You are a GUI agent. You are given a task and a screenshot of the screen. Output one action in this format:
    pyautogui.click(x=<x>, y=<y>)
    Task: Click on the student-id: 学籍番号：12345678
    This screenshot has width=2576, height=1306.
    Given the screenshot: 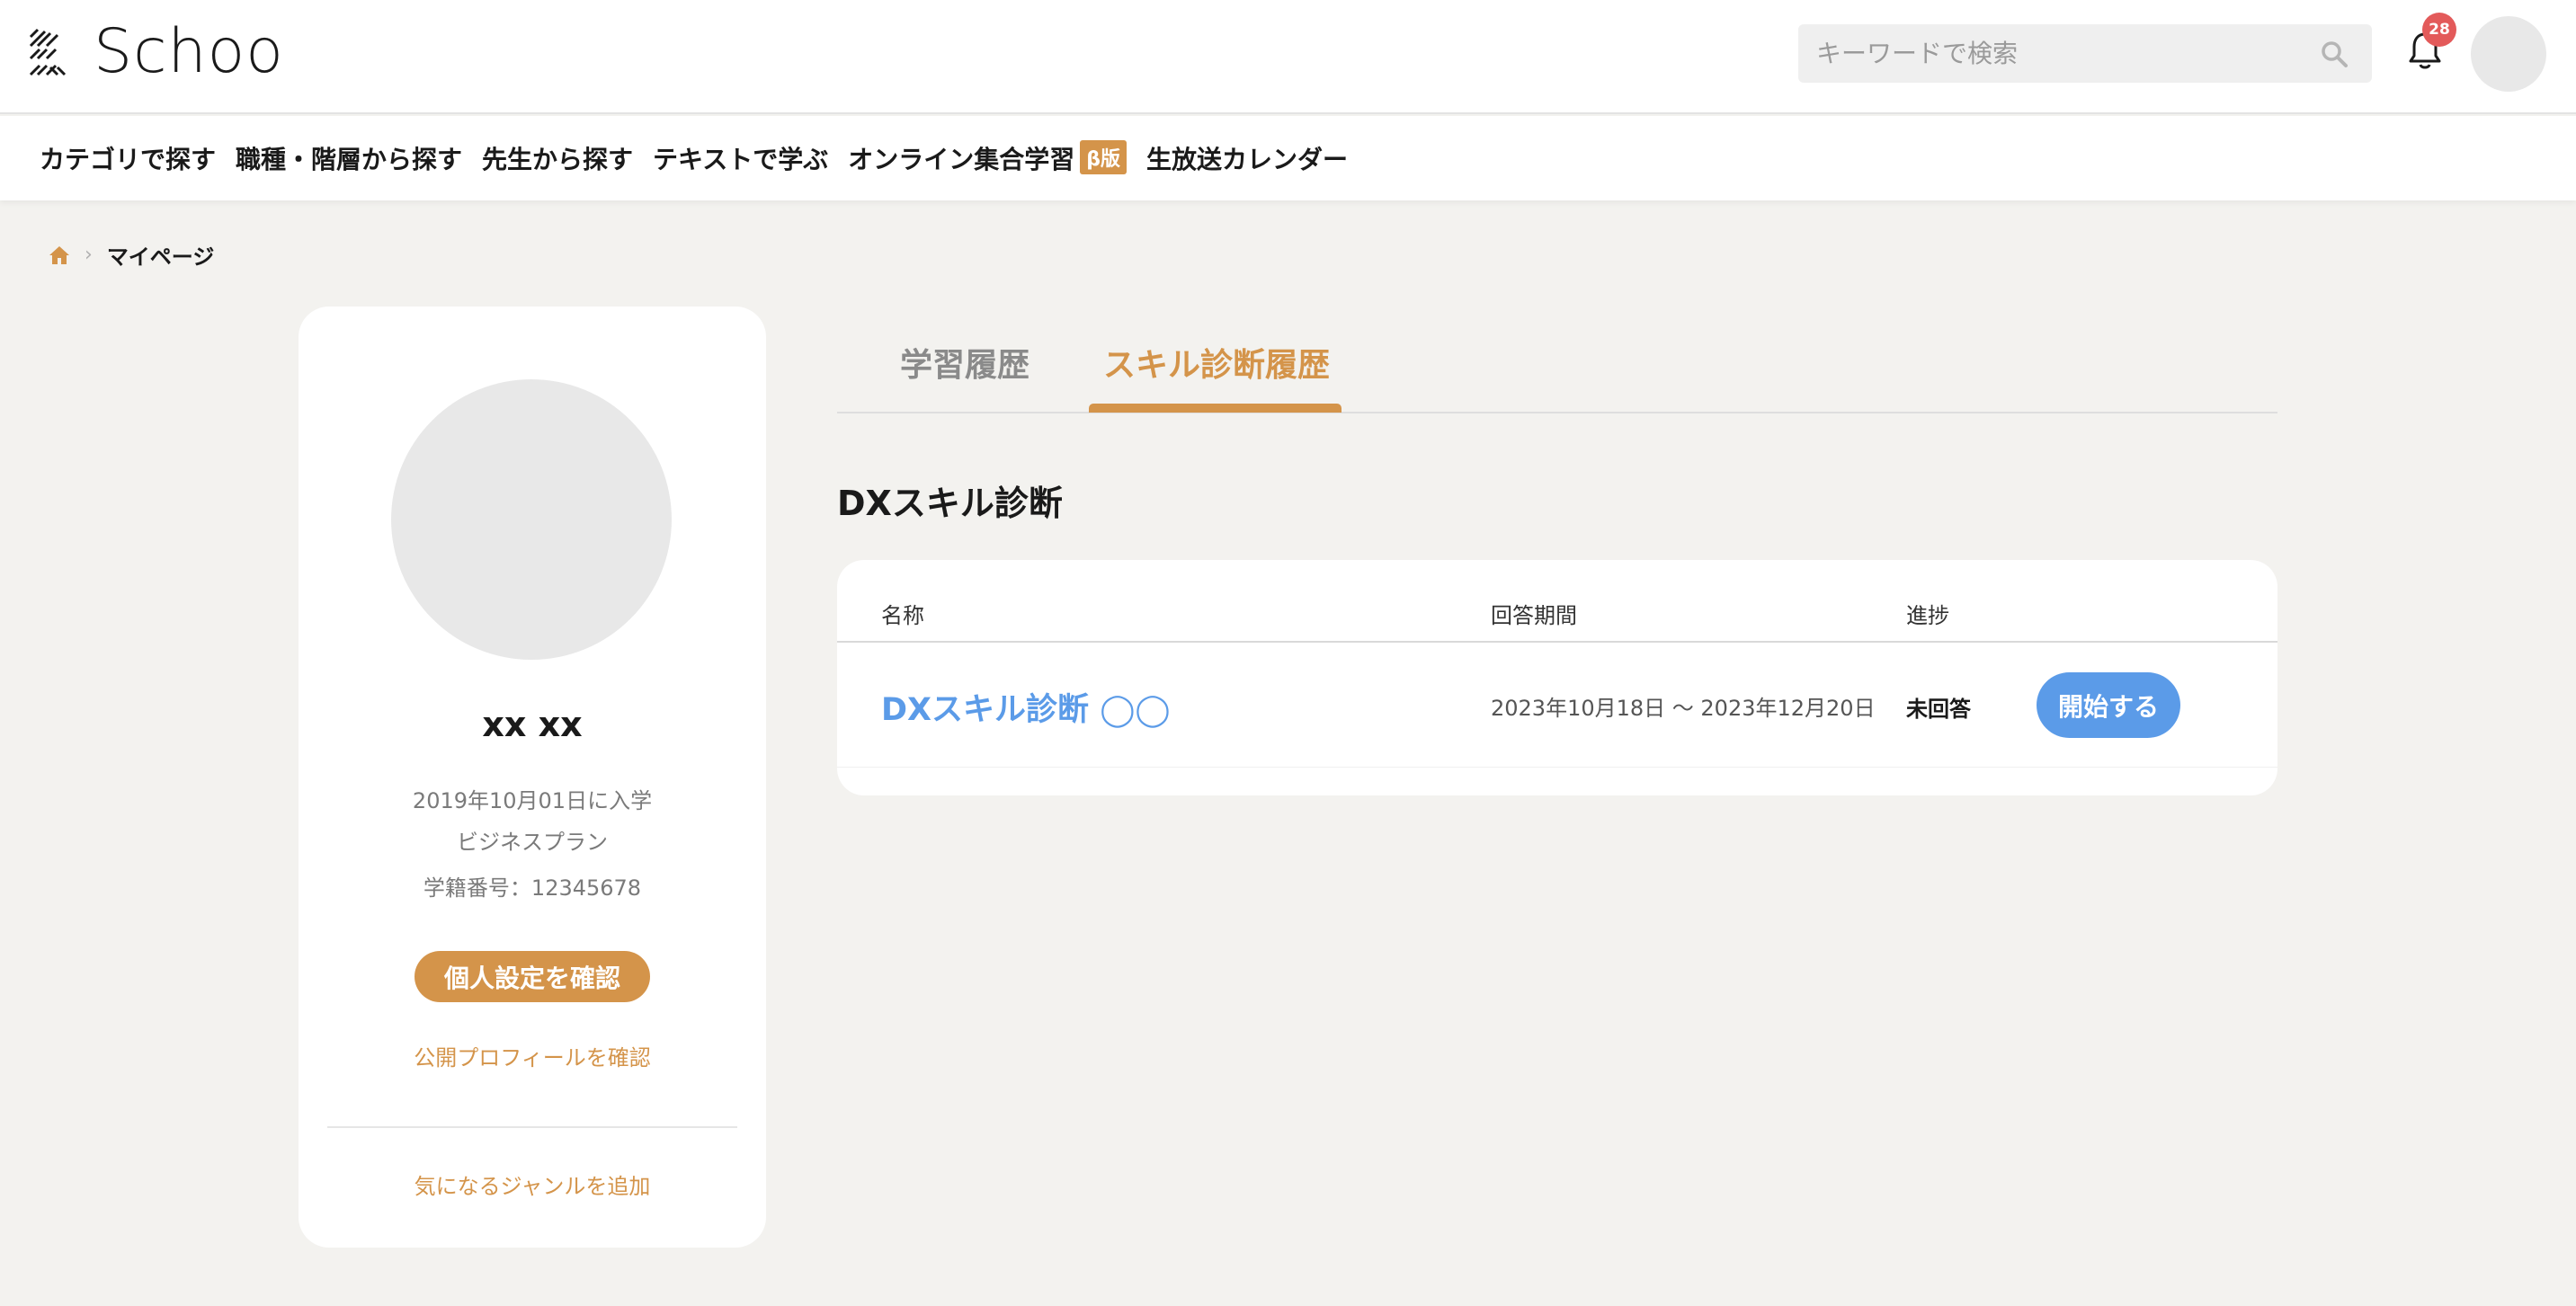 What is the action you would take?
    pyautogui.click(x=532, y=888)
    